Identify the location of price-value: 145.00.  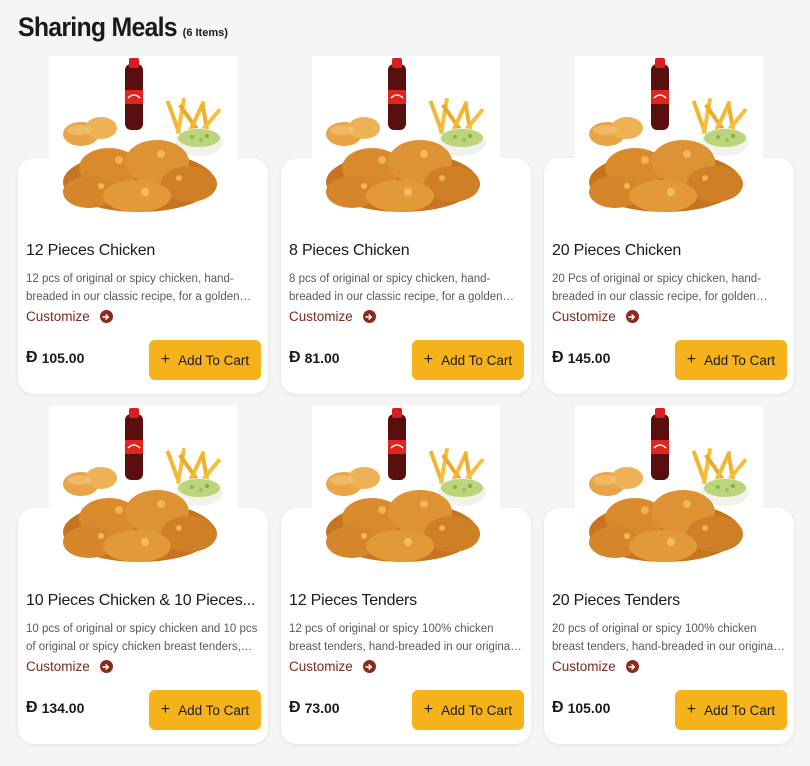
(589, 358).